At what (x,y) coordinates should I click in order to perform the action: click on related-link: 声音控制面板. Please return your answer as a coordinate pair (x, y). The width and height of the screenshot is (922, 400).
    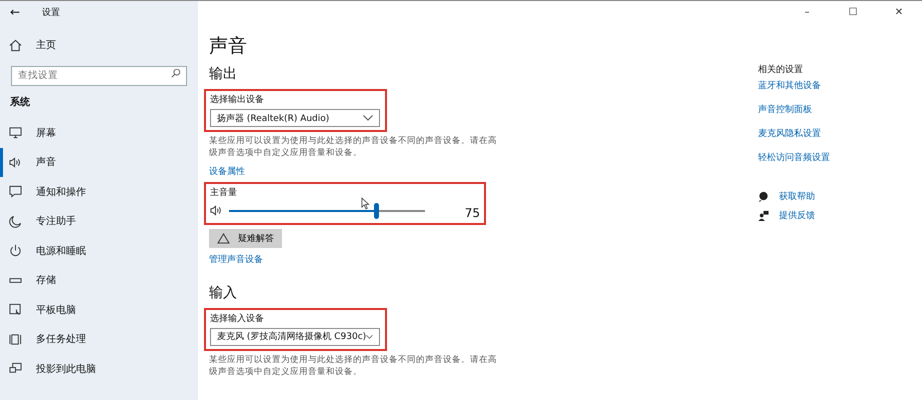
    Looking at the image, I should click on (785, 115).